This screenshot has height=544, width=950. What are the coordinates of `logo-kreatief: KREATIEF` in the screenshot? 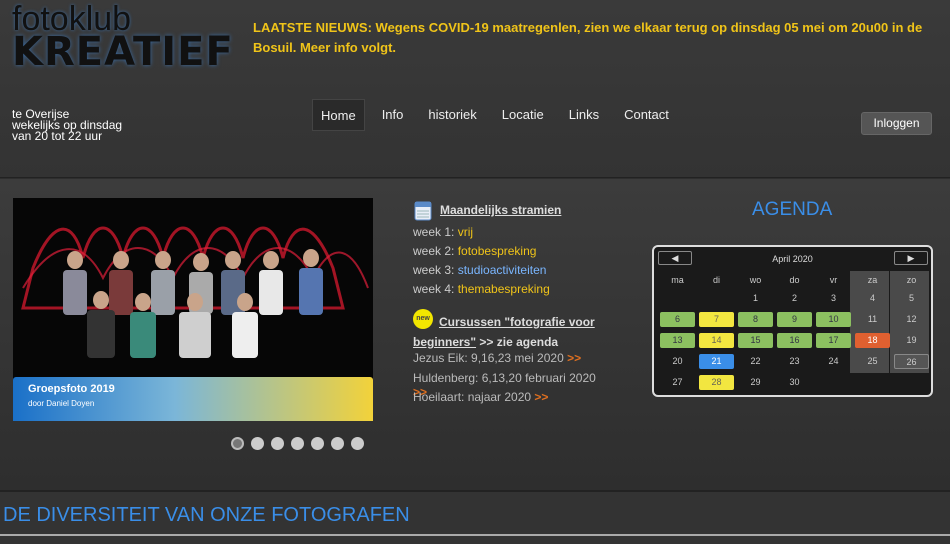 It's located at (123, 52).